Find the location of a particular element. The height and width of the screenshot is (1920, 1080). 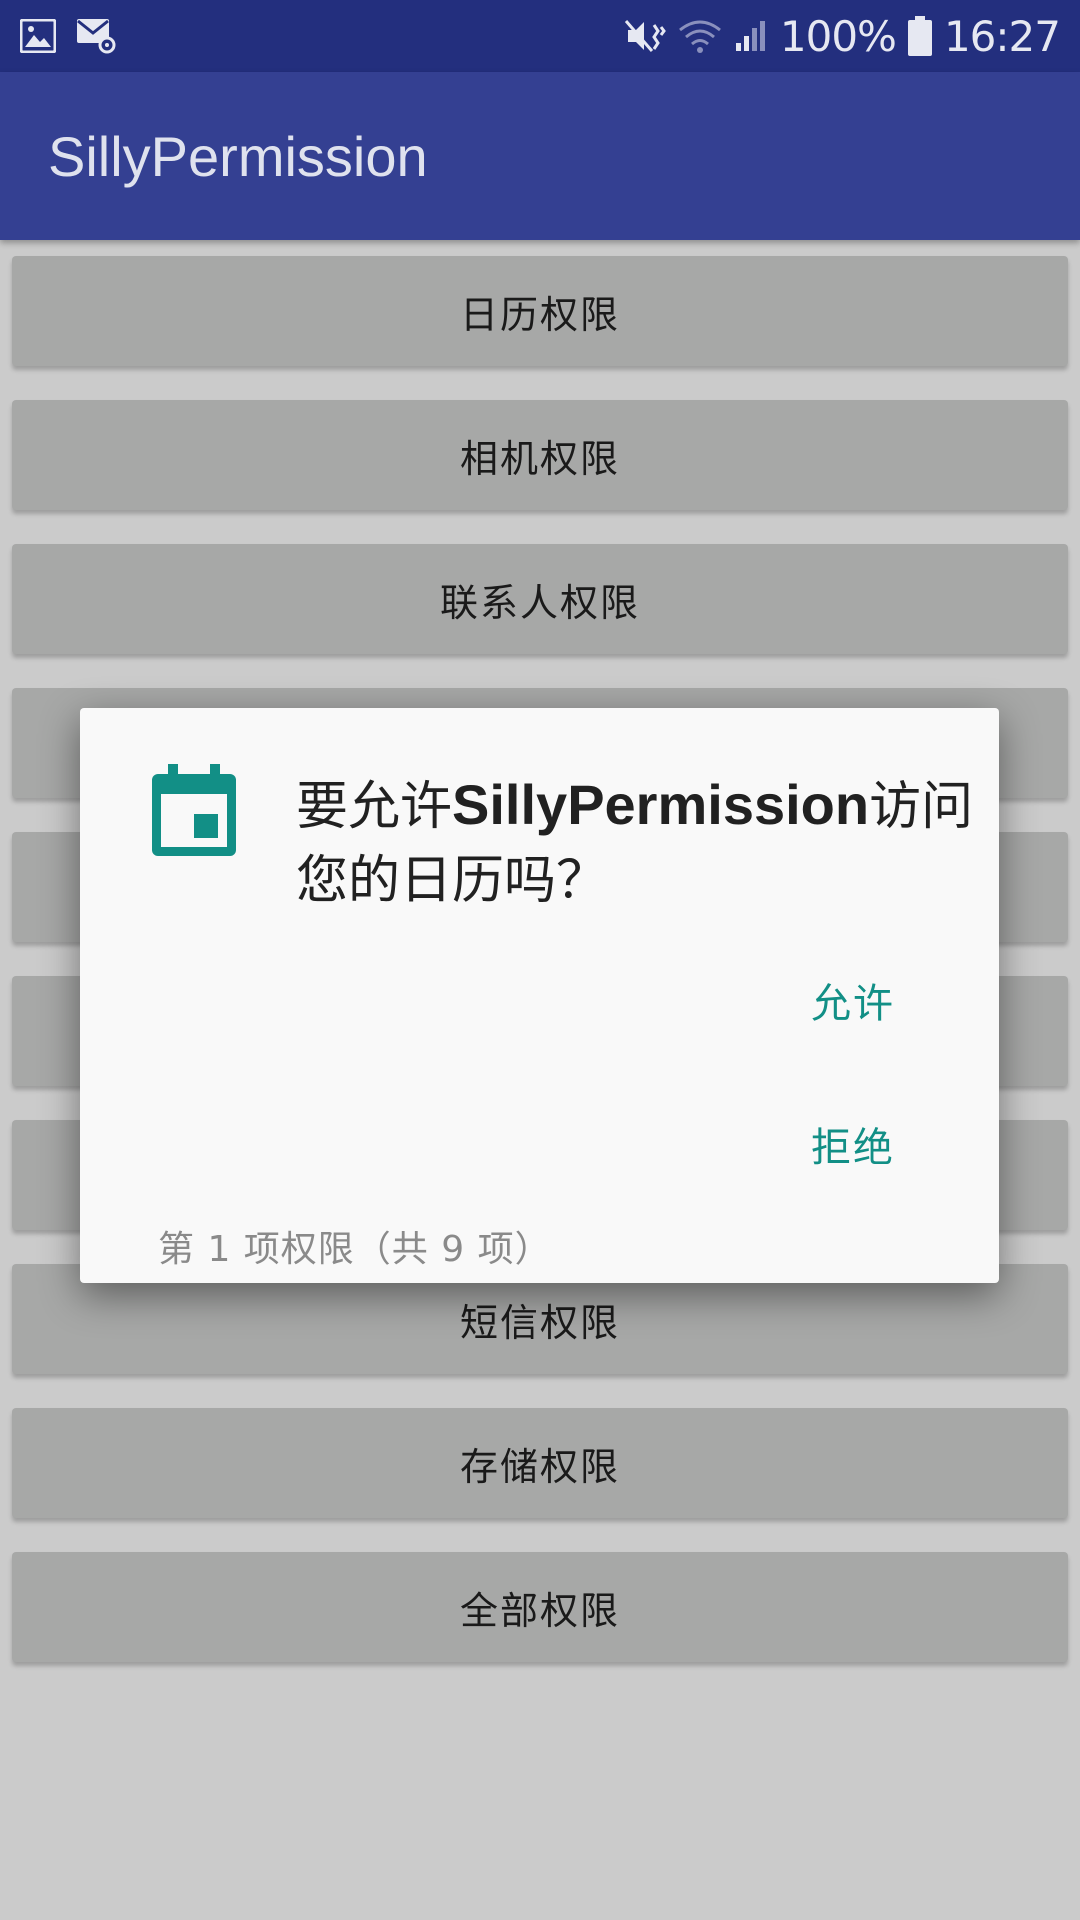

app-title: SillyPermission is located at coordinates (238, 156).